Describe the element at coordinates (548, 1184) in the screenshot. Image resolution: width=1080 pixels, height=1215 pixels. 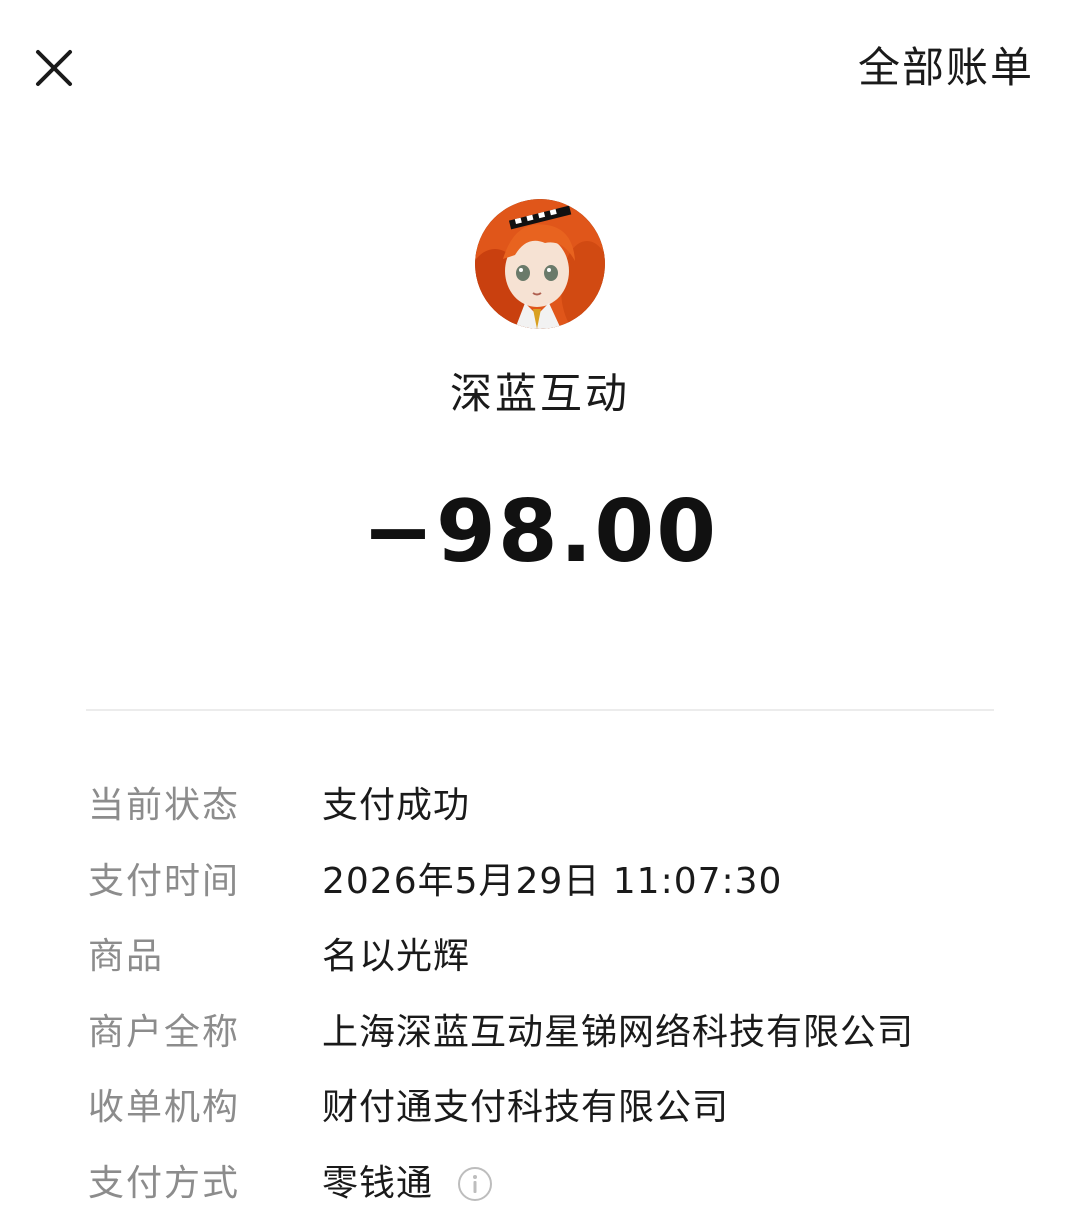
I see `detail-row-pay-method: 支付方式 零钱通` at that location.